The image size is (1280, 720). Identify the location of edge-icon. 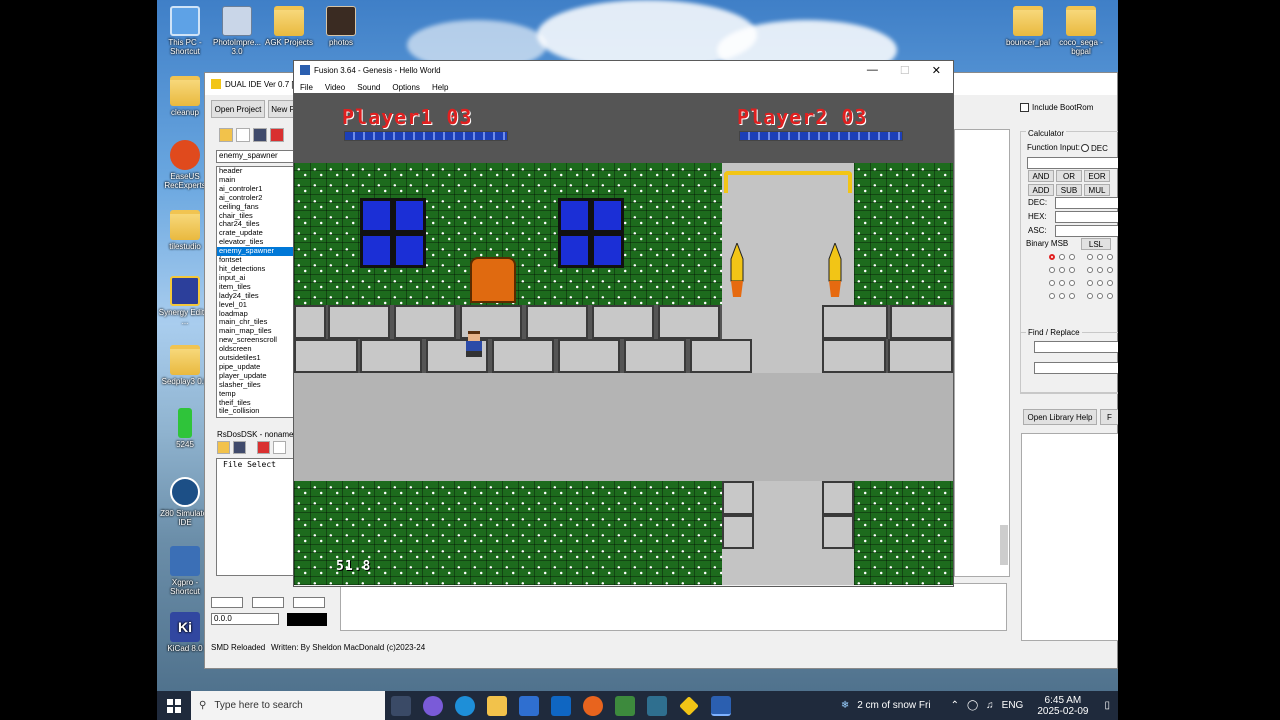
(465, 705).